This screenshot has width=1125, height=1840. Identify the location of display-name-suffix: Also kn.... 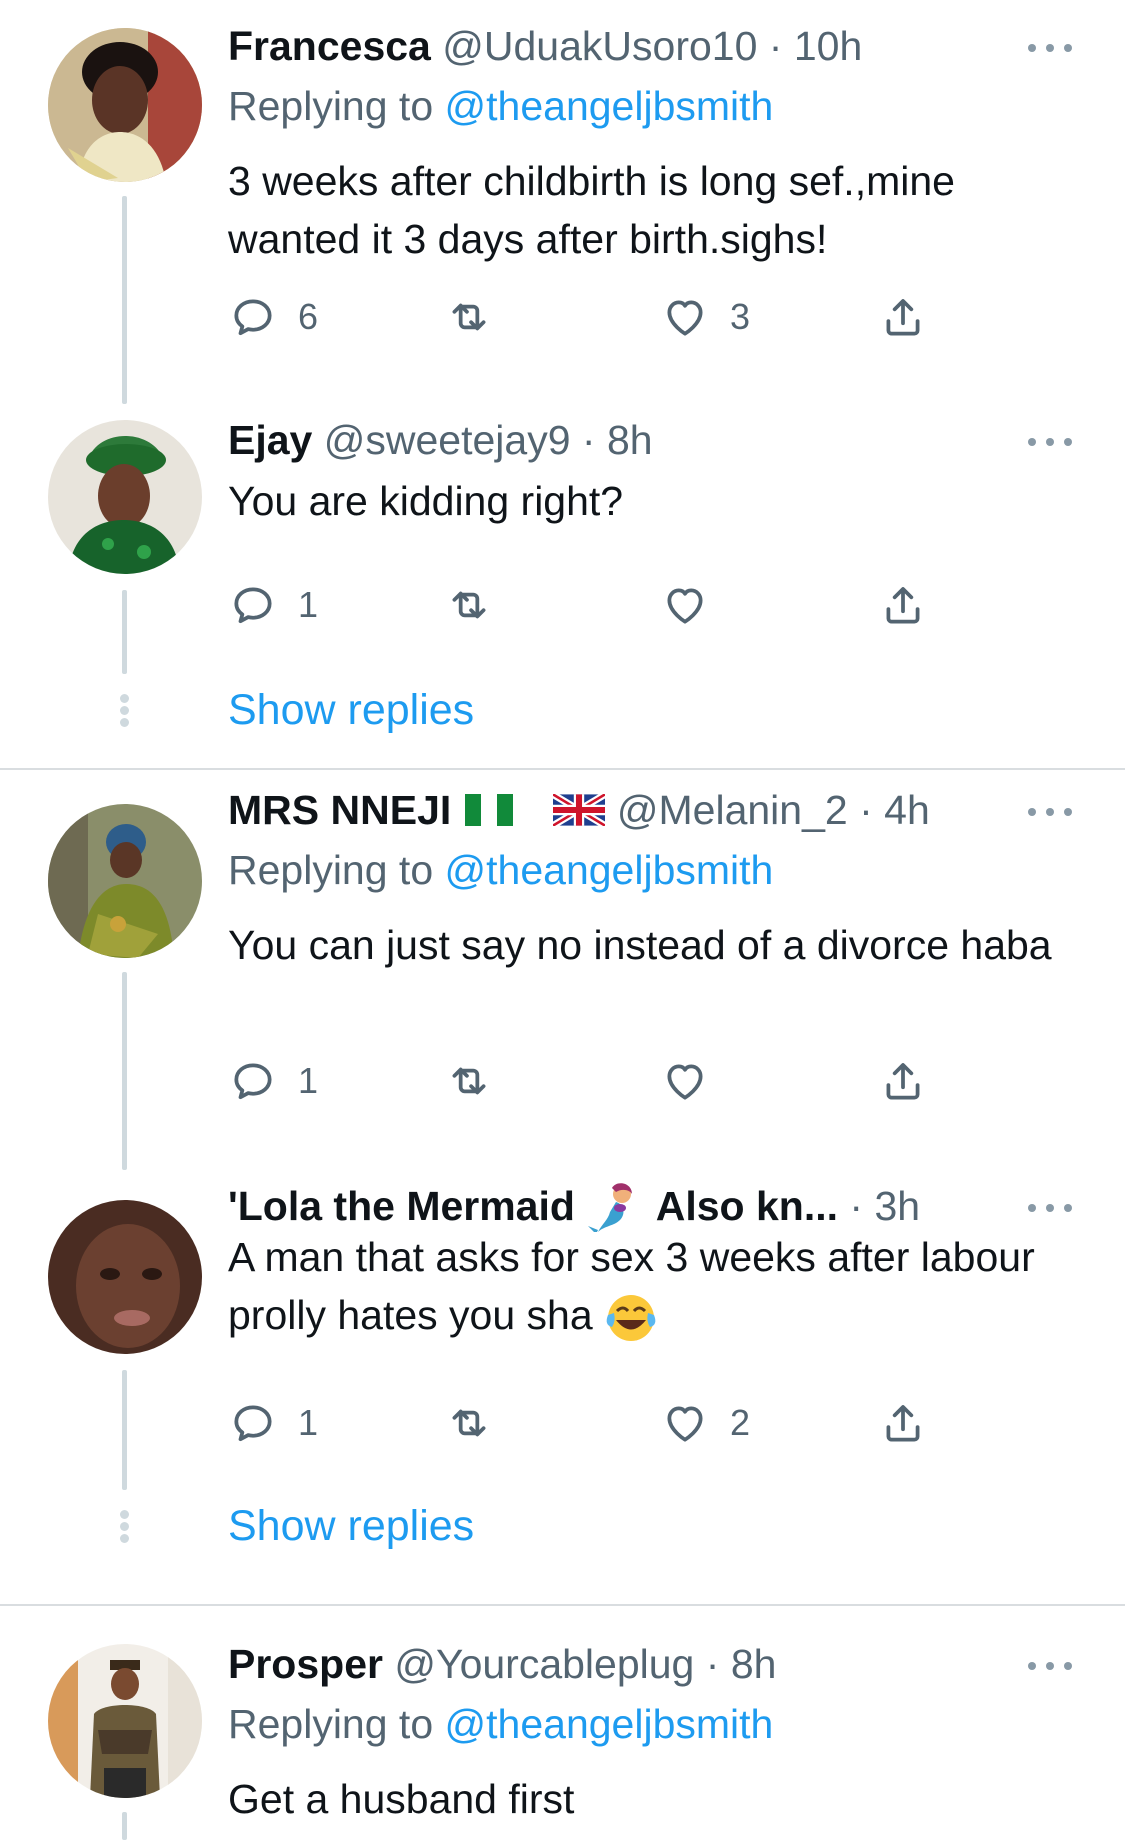
(747, 1206).